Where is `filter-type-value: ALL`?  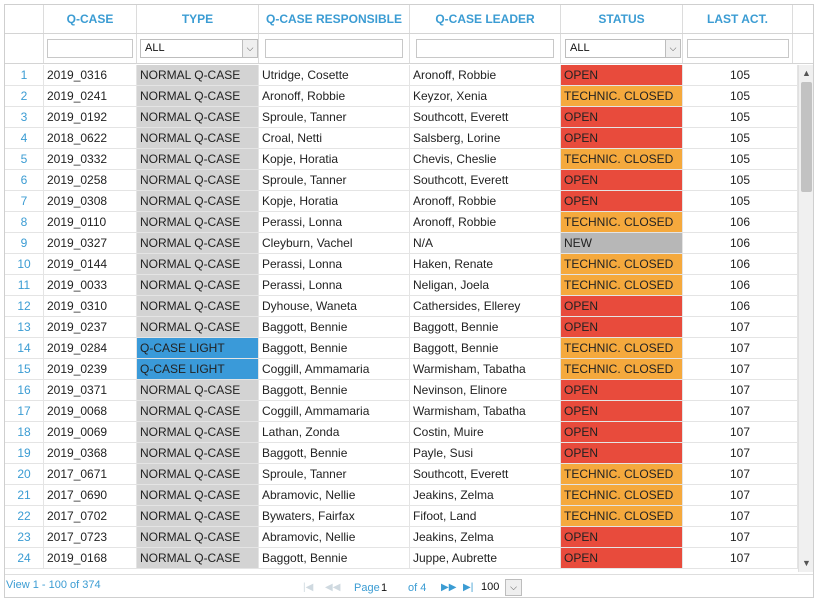
filter-type-value: ALL is located at coordinates (155, 48).